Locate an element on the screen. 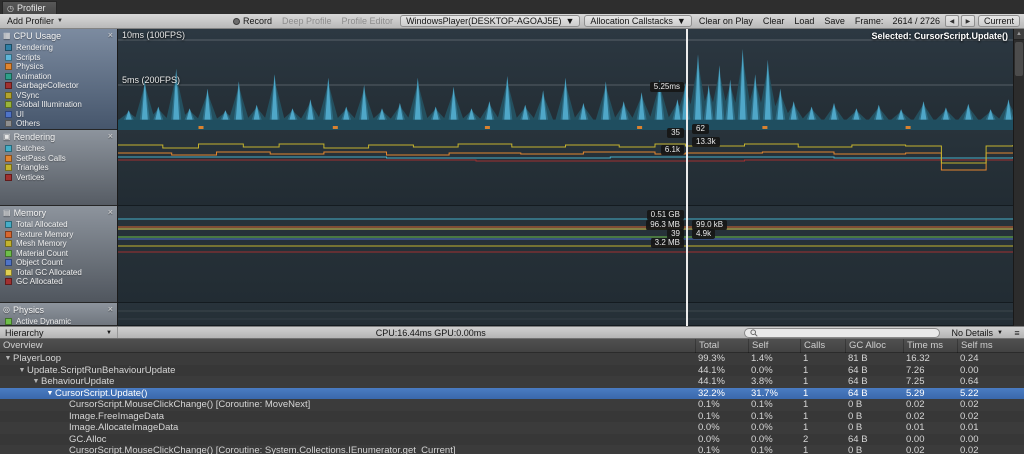 The height and width of the screenshot is (454, 1024). scroll-up-icon: ▲ is located at coordinates (1019, 34).